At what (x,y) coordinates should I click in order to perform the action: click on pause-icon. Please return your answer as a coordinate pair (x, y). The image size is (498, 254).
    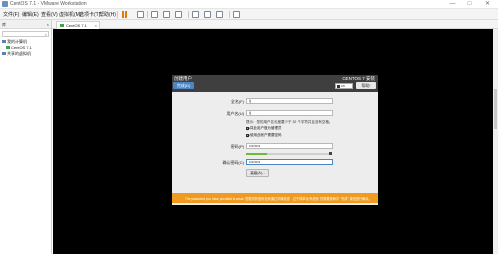
    Looking at the image, I should click on (124, 14).